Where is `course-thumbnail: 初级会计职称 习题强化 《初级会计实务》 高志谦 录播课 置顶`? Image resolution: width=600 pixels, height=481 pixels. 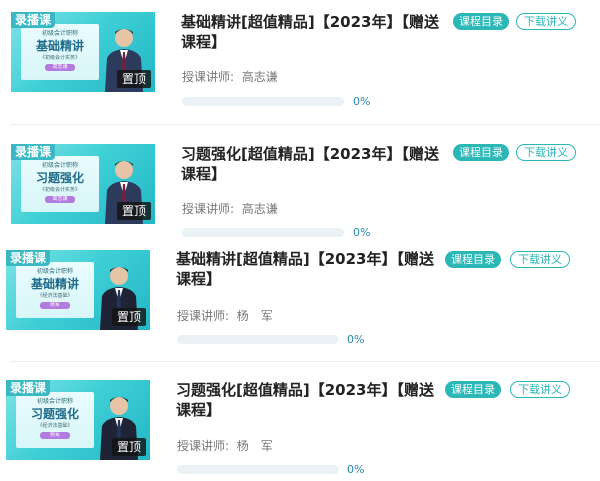 course-thumbnail: 初级会计职称 习题强化 《初级会计实务》 高志谦 录播课 置顶 is located at coordinates (83, 184).